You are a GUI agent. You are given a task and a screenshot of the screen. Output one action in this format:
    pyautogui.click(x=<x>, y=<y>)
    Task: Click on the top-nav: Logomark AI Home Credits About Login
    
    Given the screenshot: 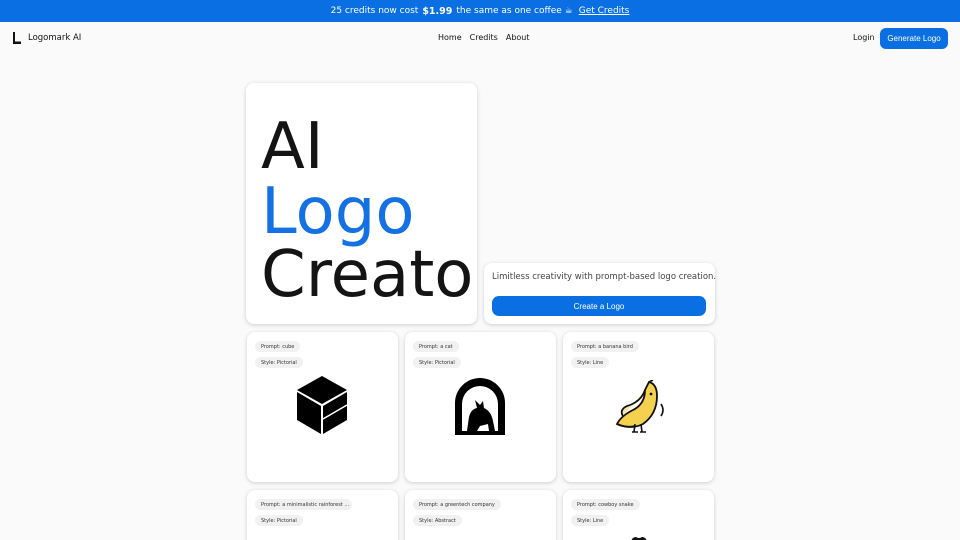 What is the action you would take?
    pyautogui.click(x=480, y=38)
    